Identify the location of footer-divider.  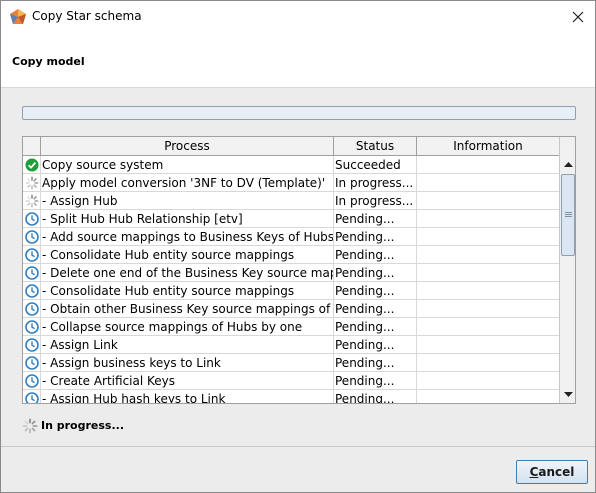
(298, 446).